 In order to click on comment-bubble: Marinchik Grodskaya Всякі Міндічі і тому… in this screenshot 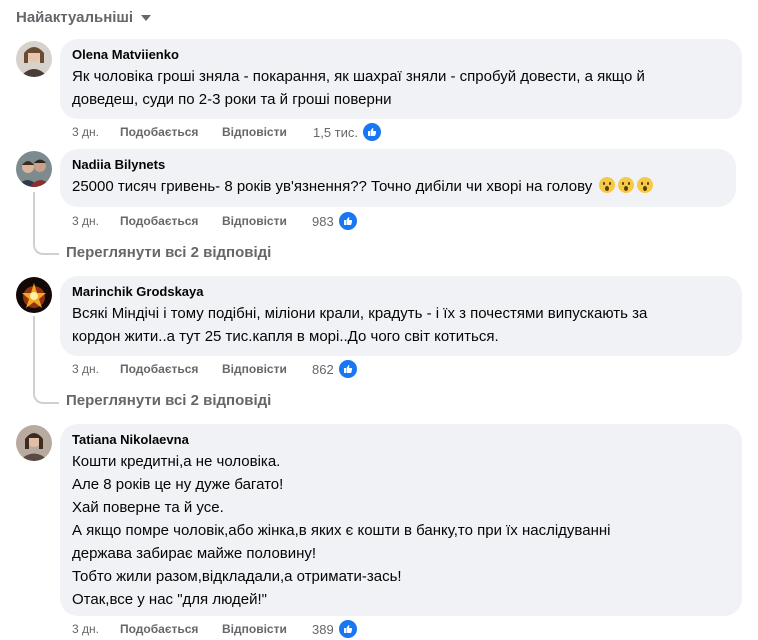, I will do `click(401, 316)`.